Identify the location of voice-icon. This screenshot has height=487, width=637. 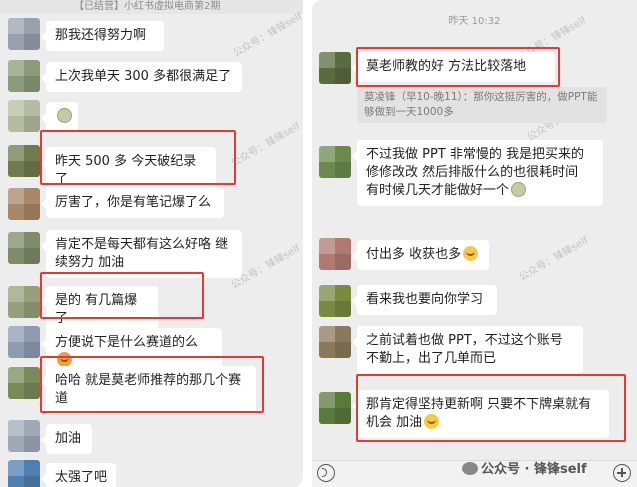
(326, 473).